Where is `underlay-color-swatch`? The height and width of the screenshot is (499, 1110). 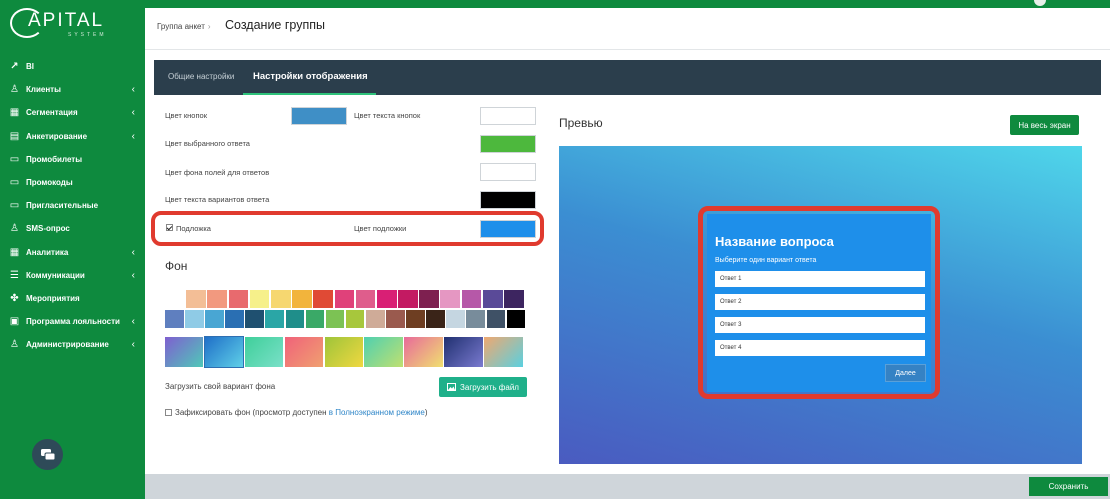
underlay-color-swatch is located at coordinates (508, 229).